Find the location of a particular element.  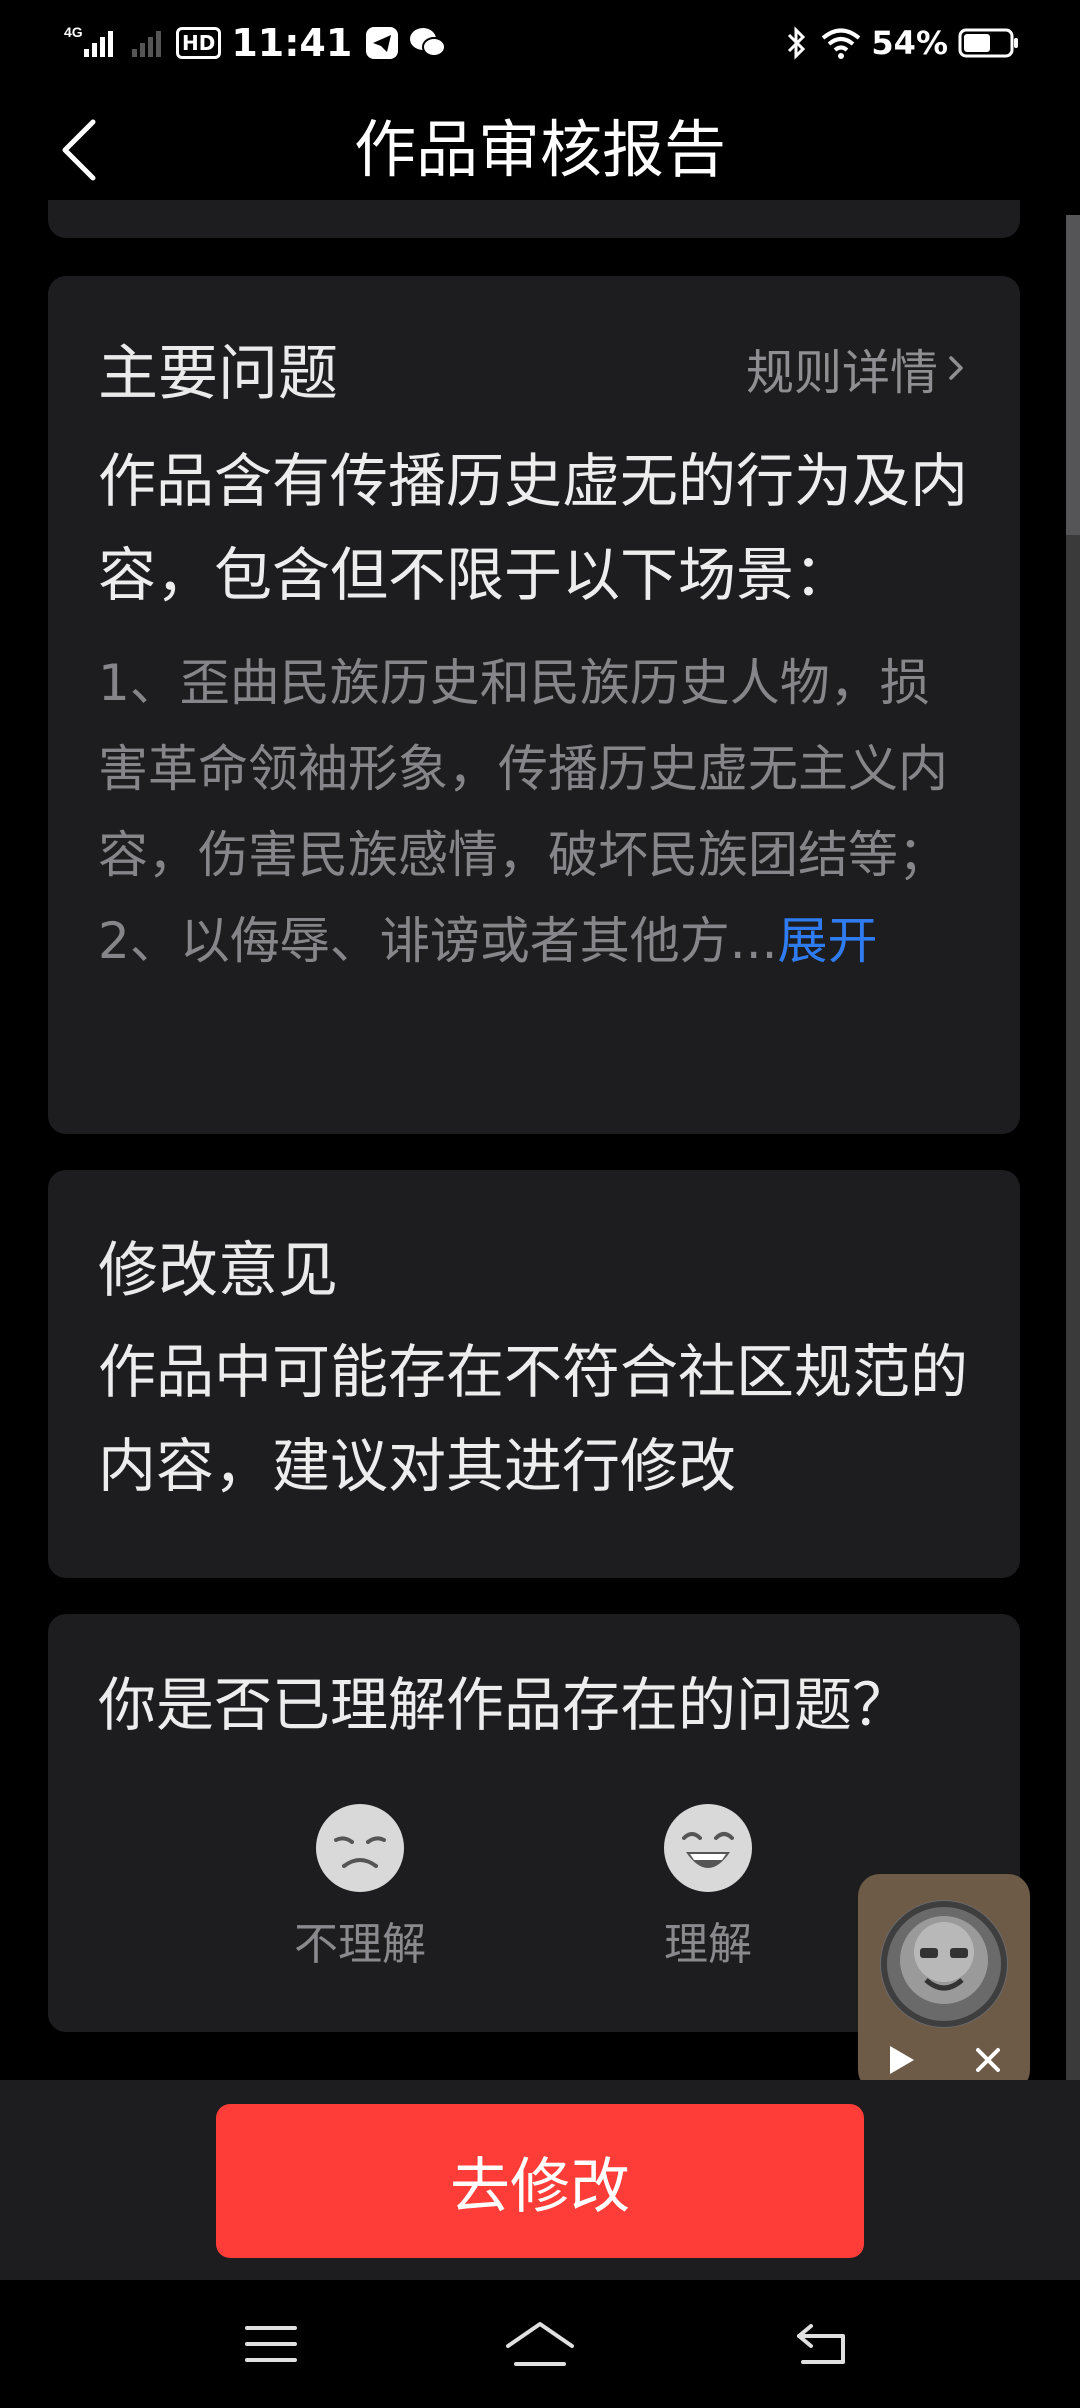

system-navigation-bar is located at coordinates (540, 2344).